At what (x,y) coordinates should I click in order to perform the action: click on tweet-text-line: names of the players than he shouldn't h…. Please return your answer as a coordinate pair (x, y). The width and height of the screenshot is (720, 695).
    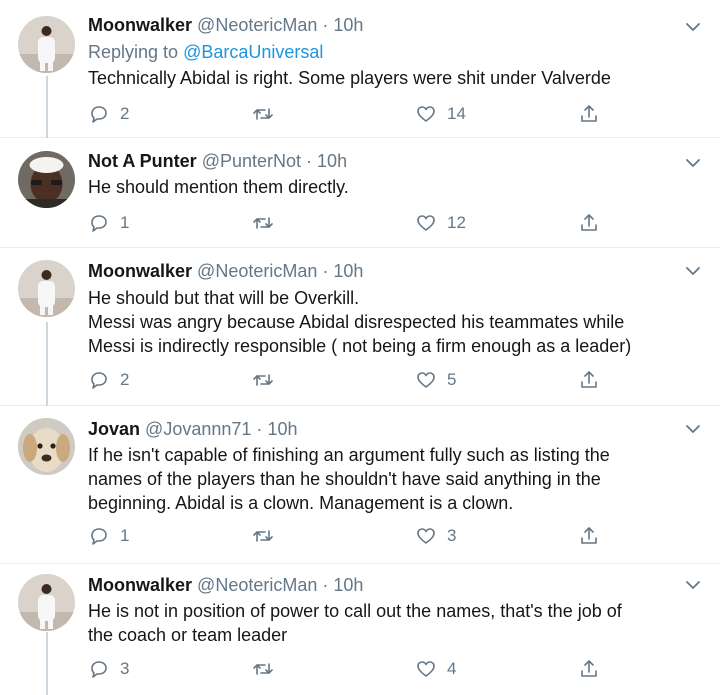
    Looking at the image, I should click on (344, 479).